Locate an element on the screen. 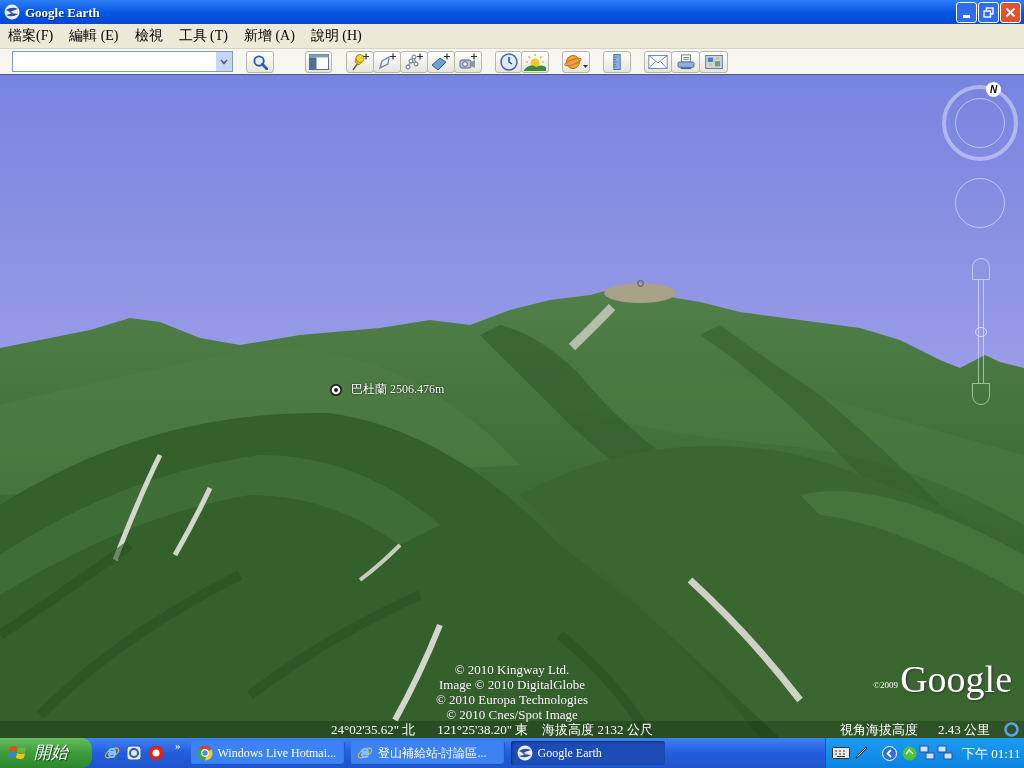  camera-add-icon is located at coordinates (468, 61).